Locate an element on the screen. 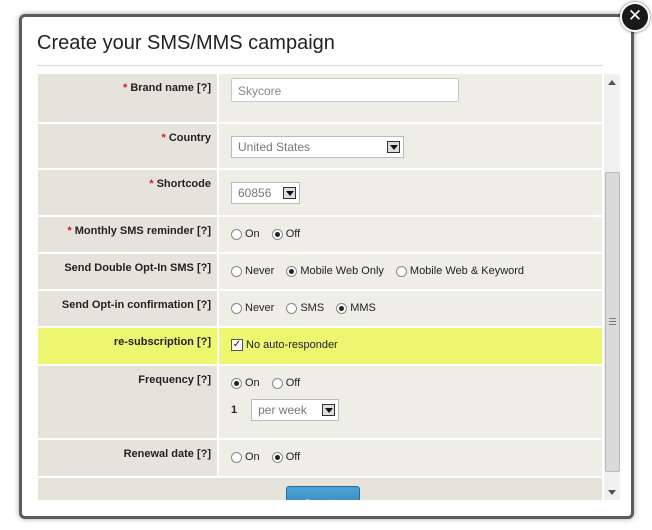 Image resolution: width=652 pixels, height=530 pixels. create-button: Create is located at coordinates (323, 493).